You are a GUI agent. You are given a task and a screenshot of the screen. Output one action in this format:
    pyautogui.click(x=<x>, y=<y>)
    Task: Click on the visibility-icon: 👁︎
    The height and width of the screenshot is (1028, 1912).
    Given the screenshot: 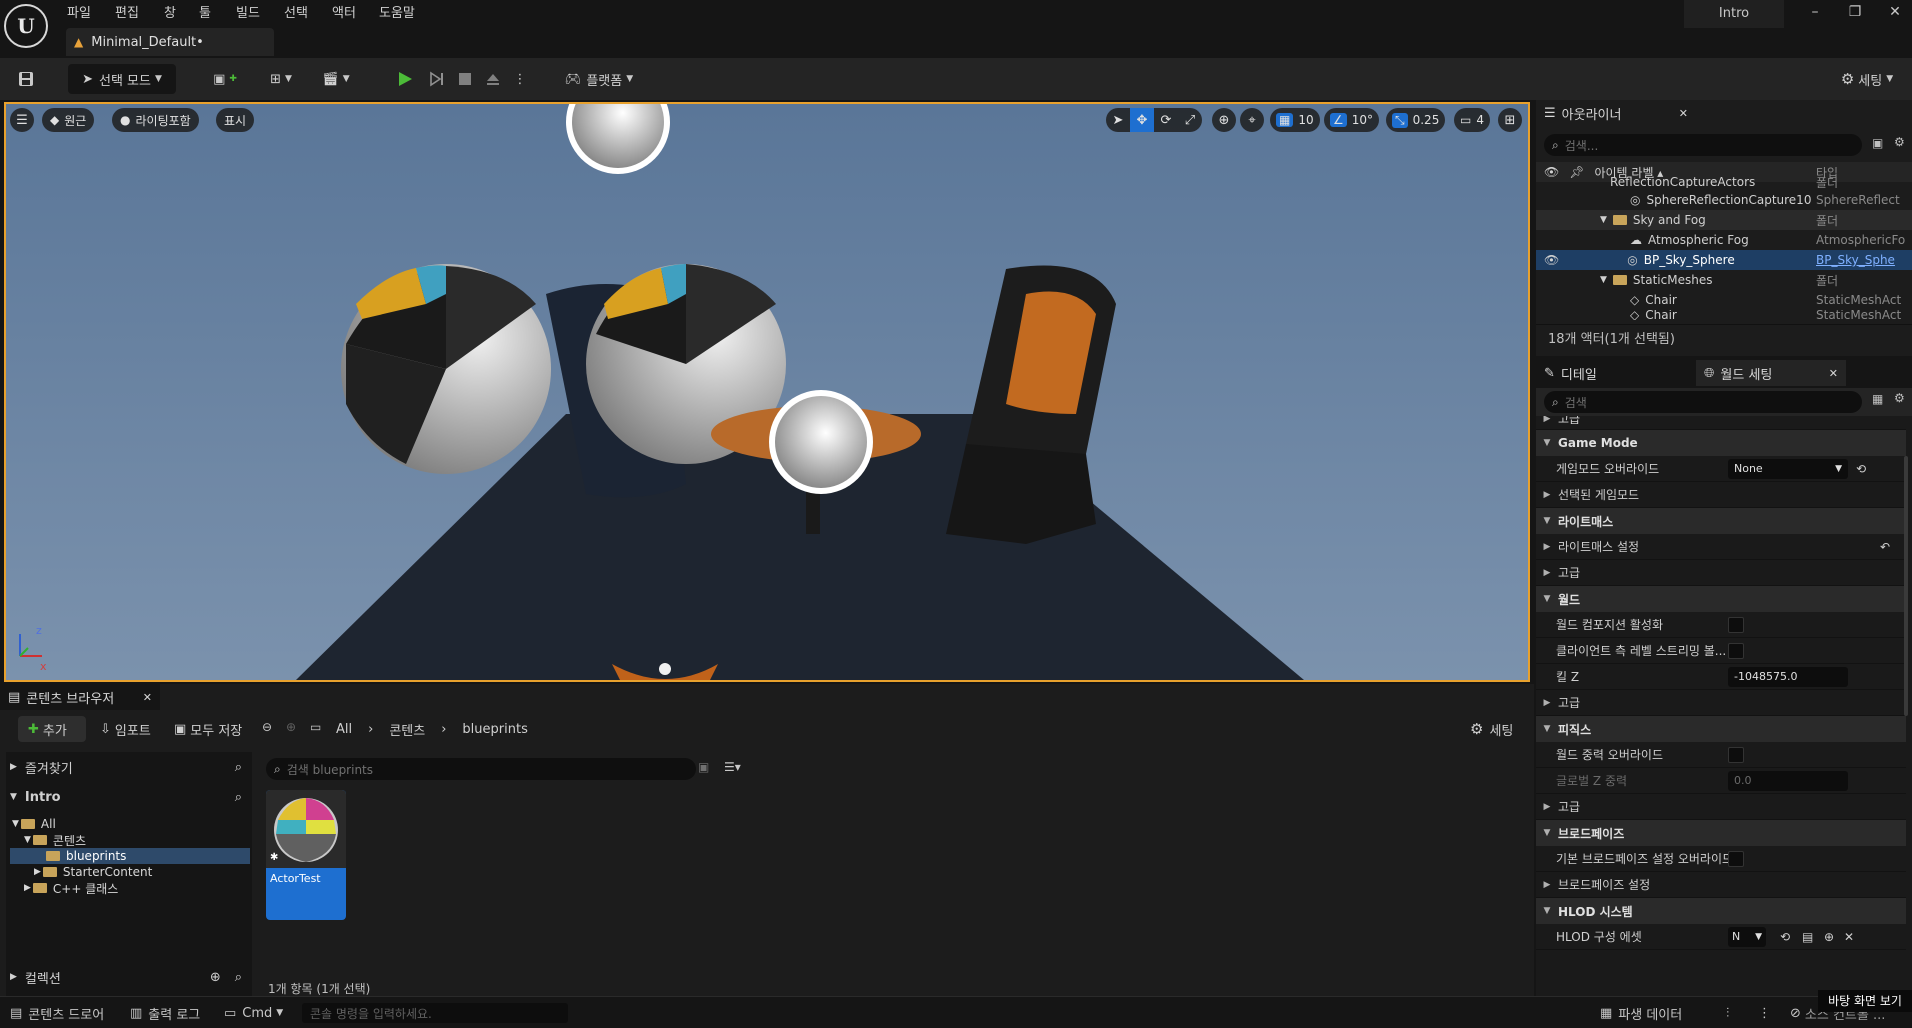 What is the action you would take?
    pyautogui.click(x=1551, y=260)
    